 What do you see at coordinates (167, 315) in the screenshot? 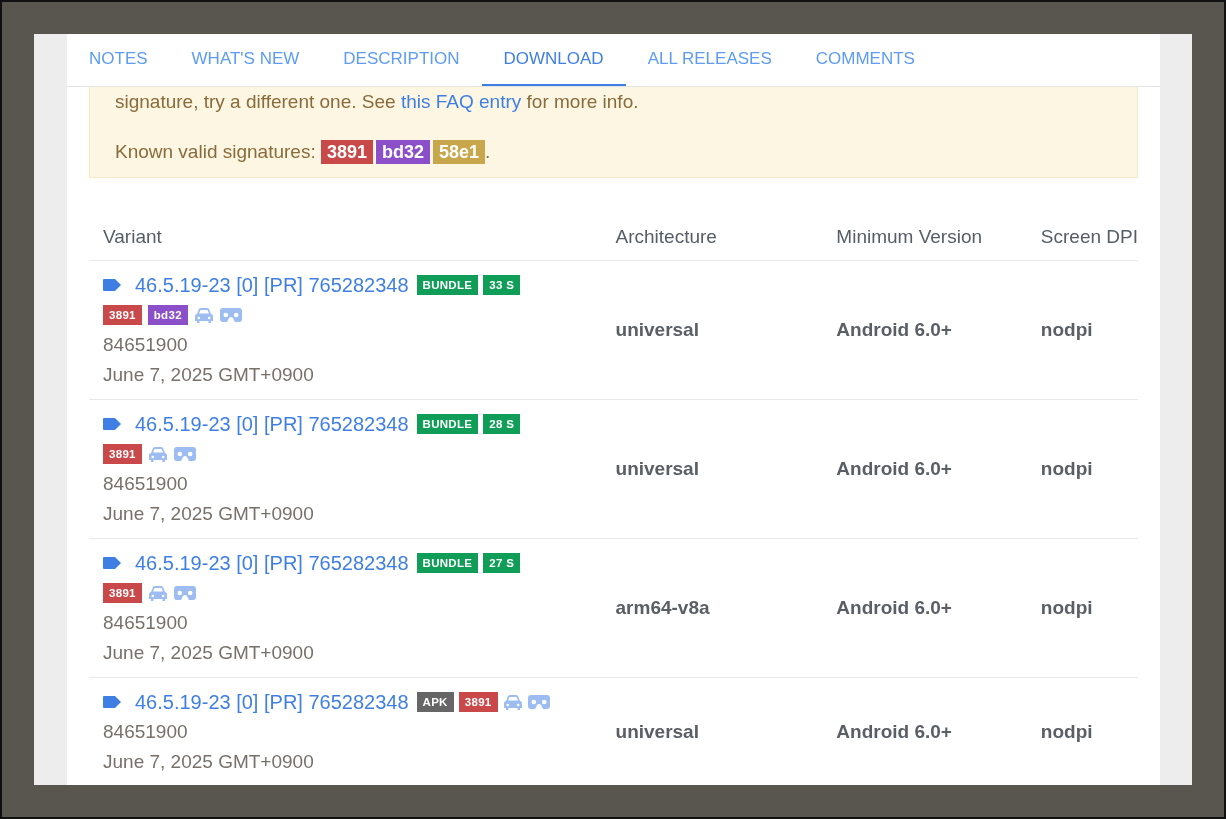
I see `tag-badge: bd32` at bounding box center [167, 315].